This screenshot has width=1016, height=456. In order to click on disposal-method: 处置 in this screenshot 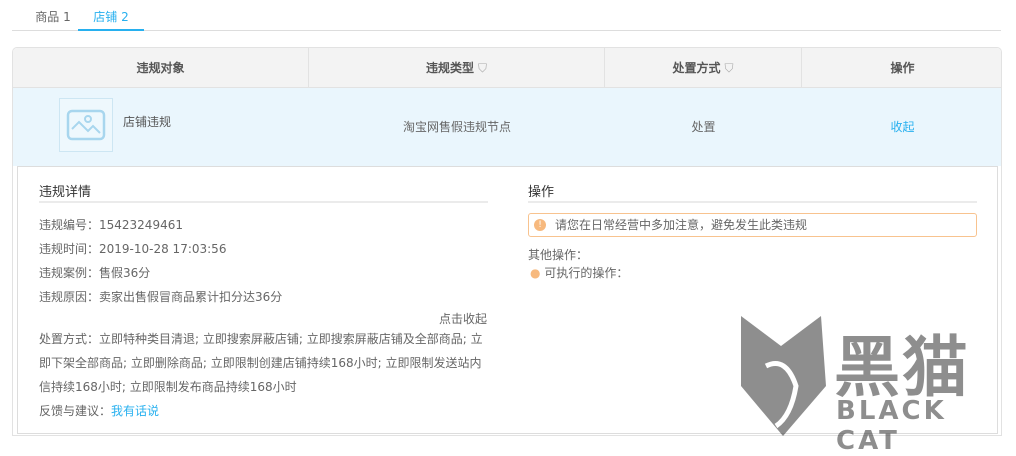, I will do `click(703, 127)`.